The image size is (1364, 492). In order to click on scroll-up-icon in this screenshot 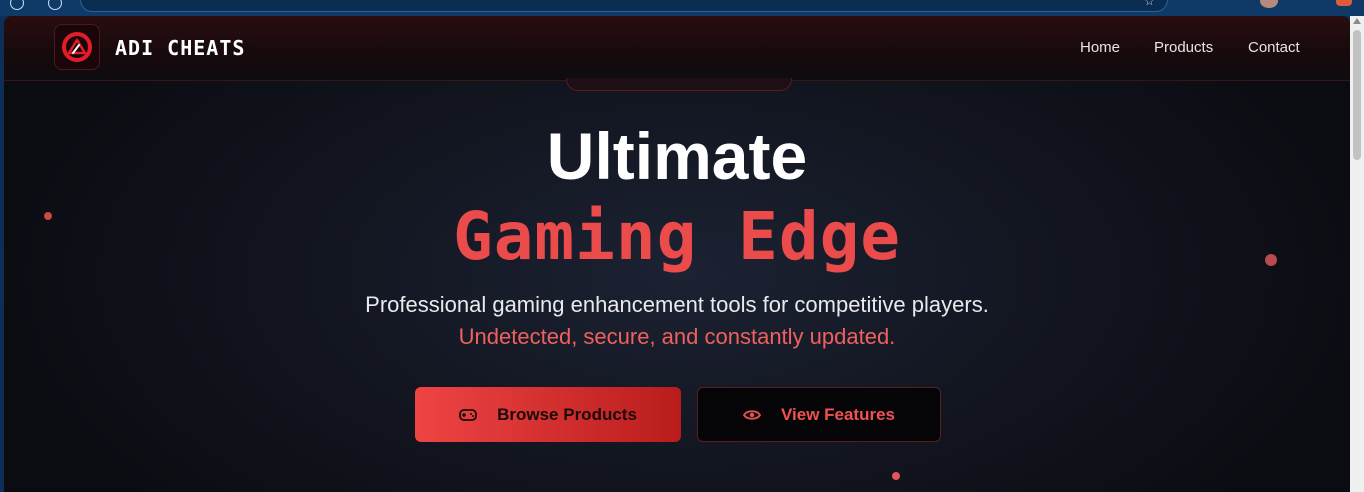, I will do `click(1357, 21)`.